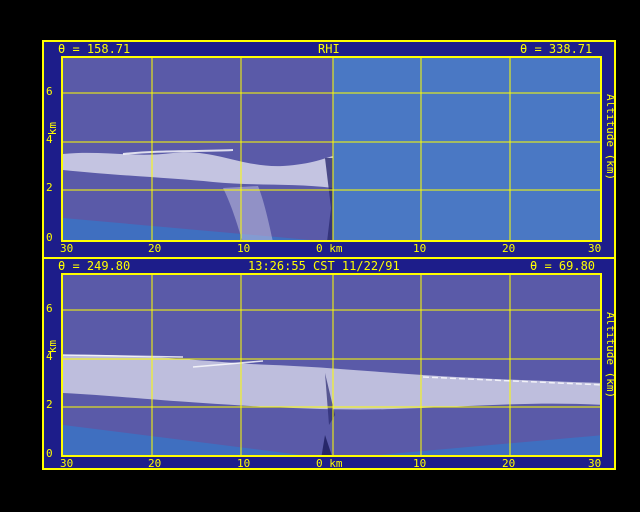 Image resolution: width=640 pixels, height=512 pixels. What do you see at coordinates (329, 49) in the screenshot?
I see `top-center-label: RHI` at bounding box center [329, 49].